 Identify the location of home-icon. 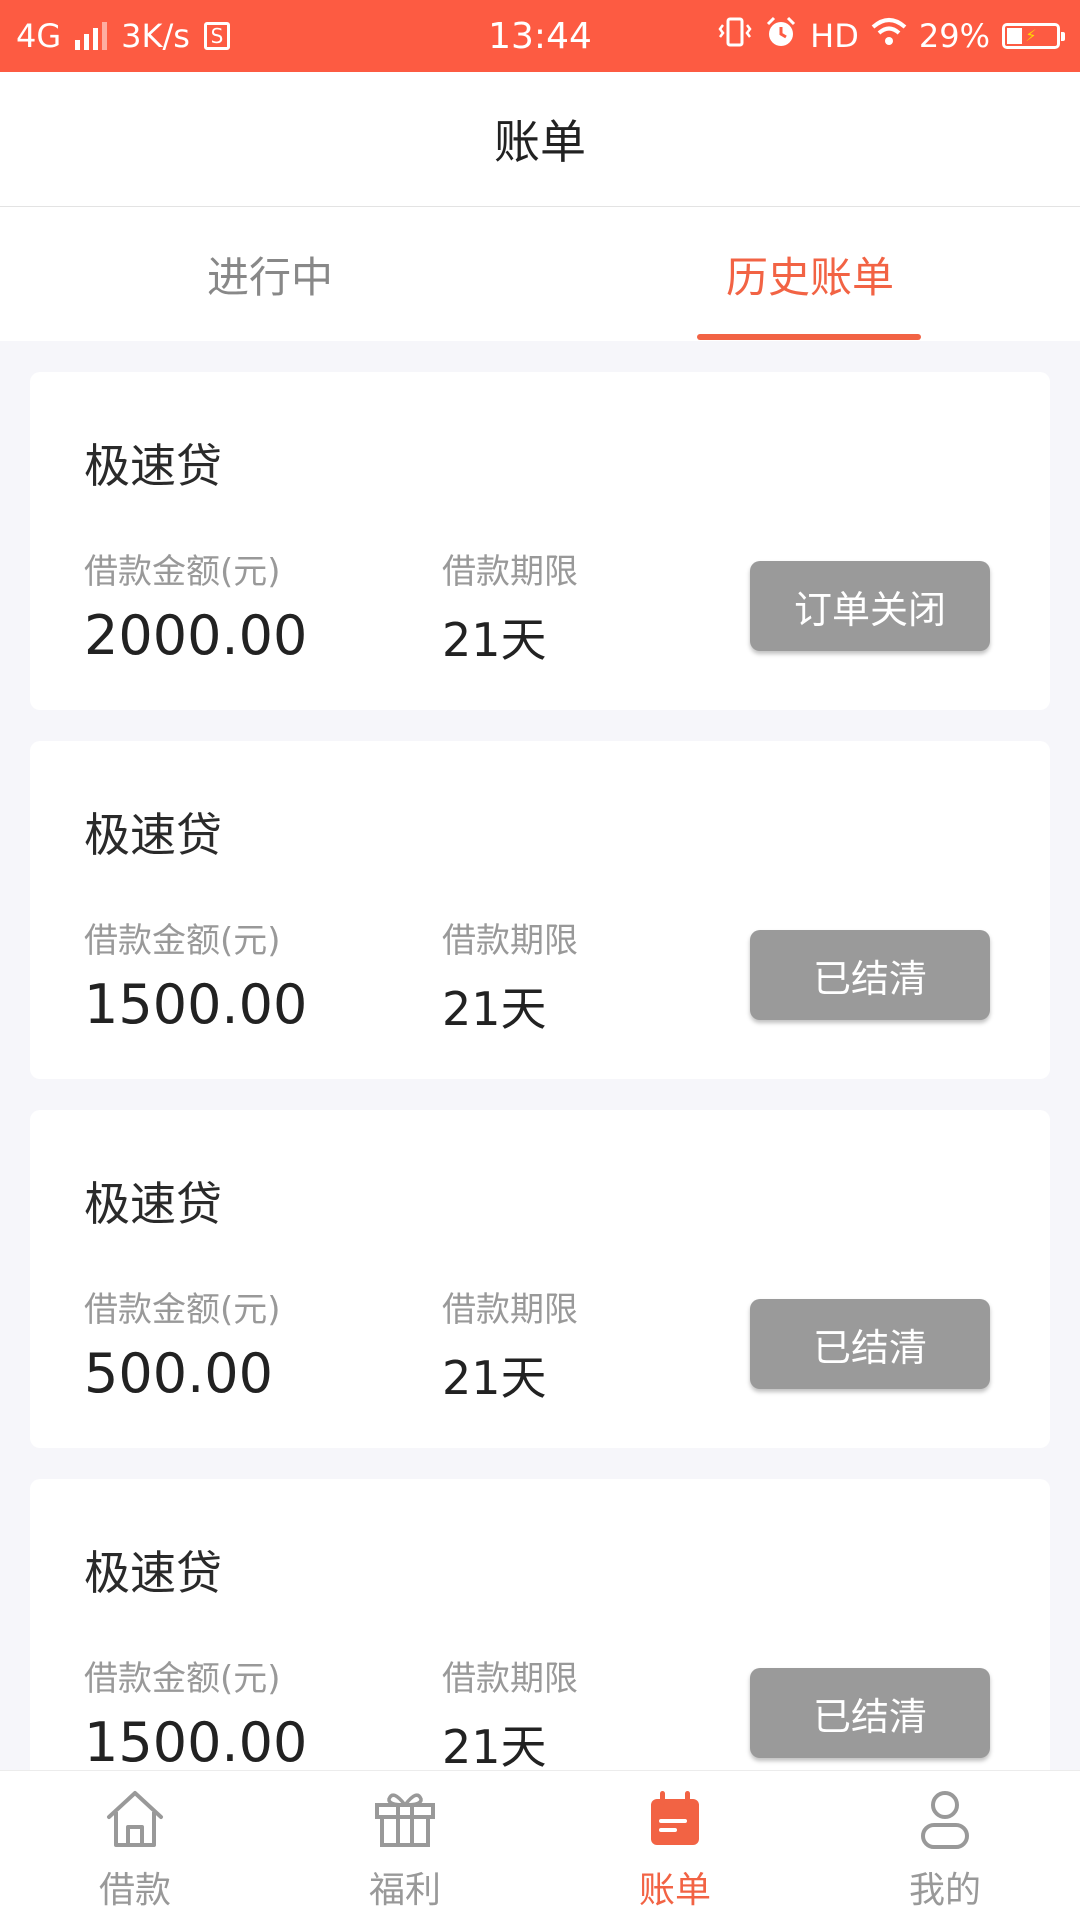
(135, 1819).